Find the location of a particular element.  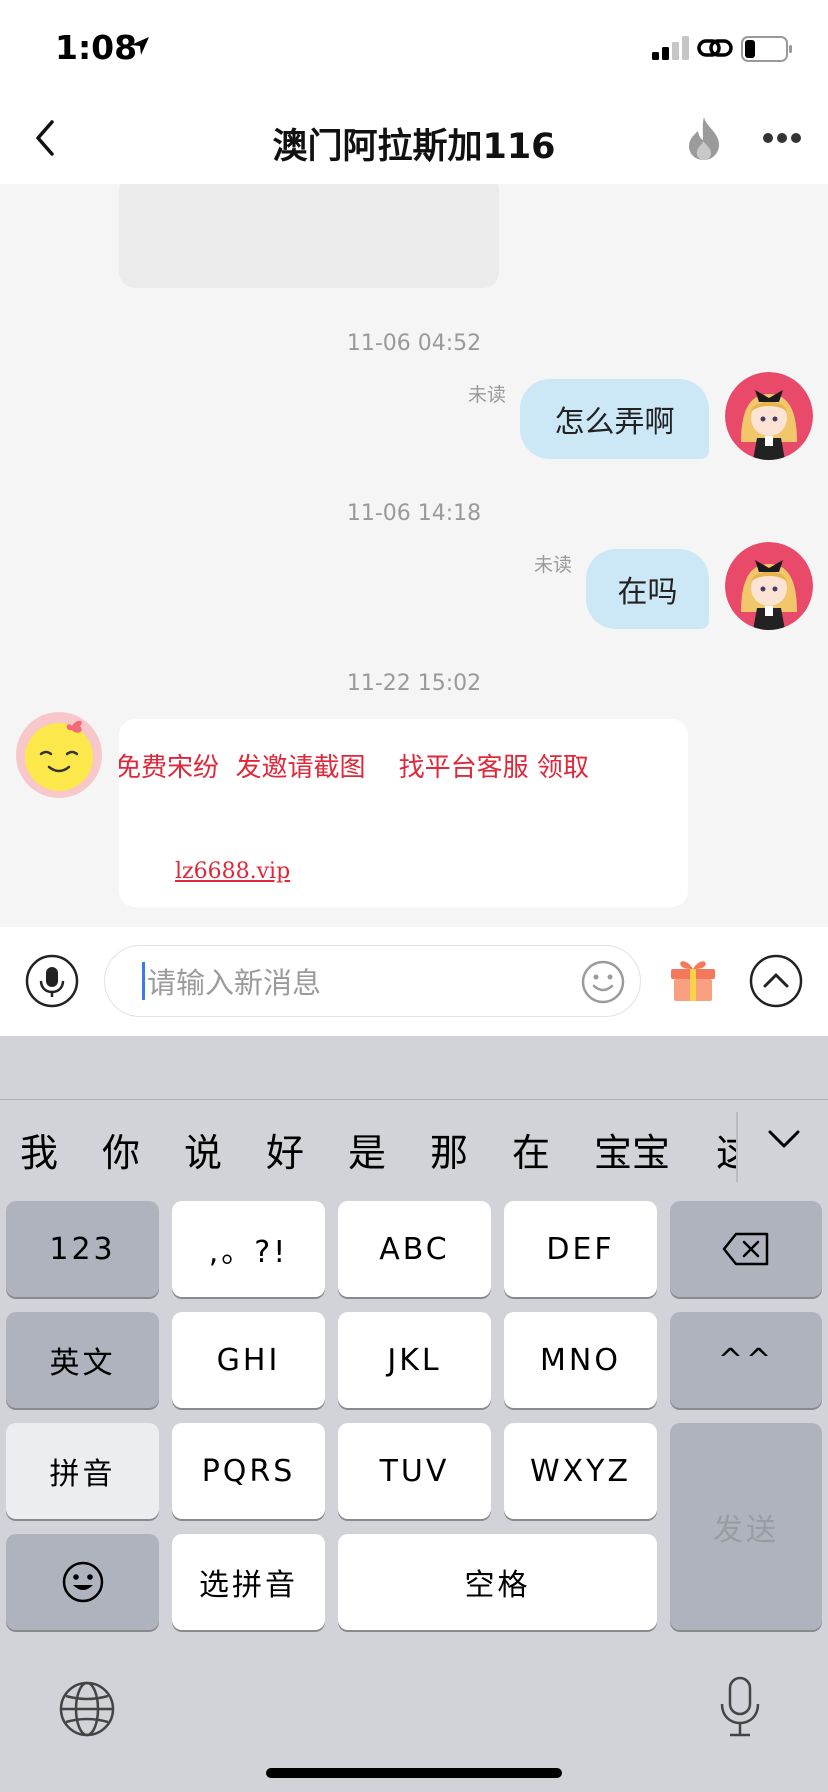

key-emoji is located at coordinates (82, 1582).